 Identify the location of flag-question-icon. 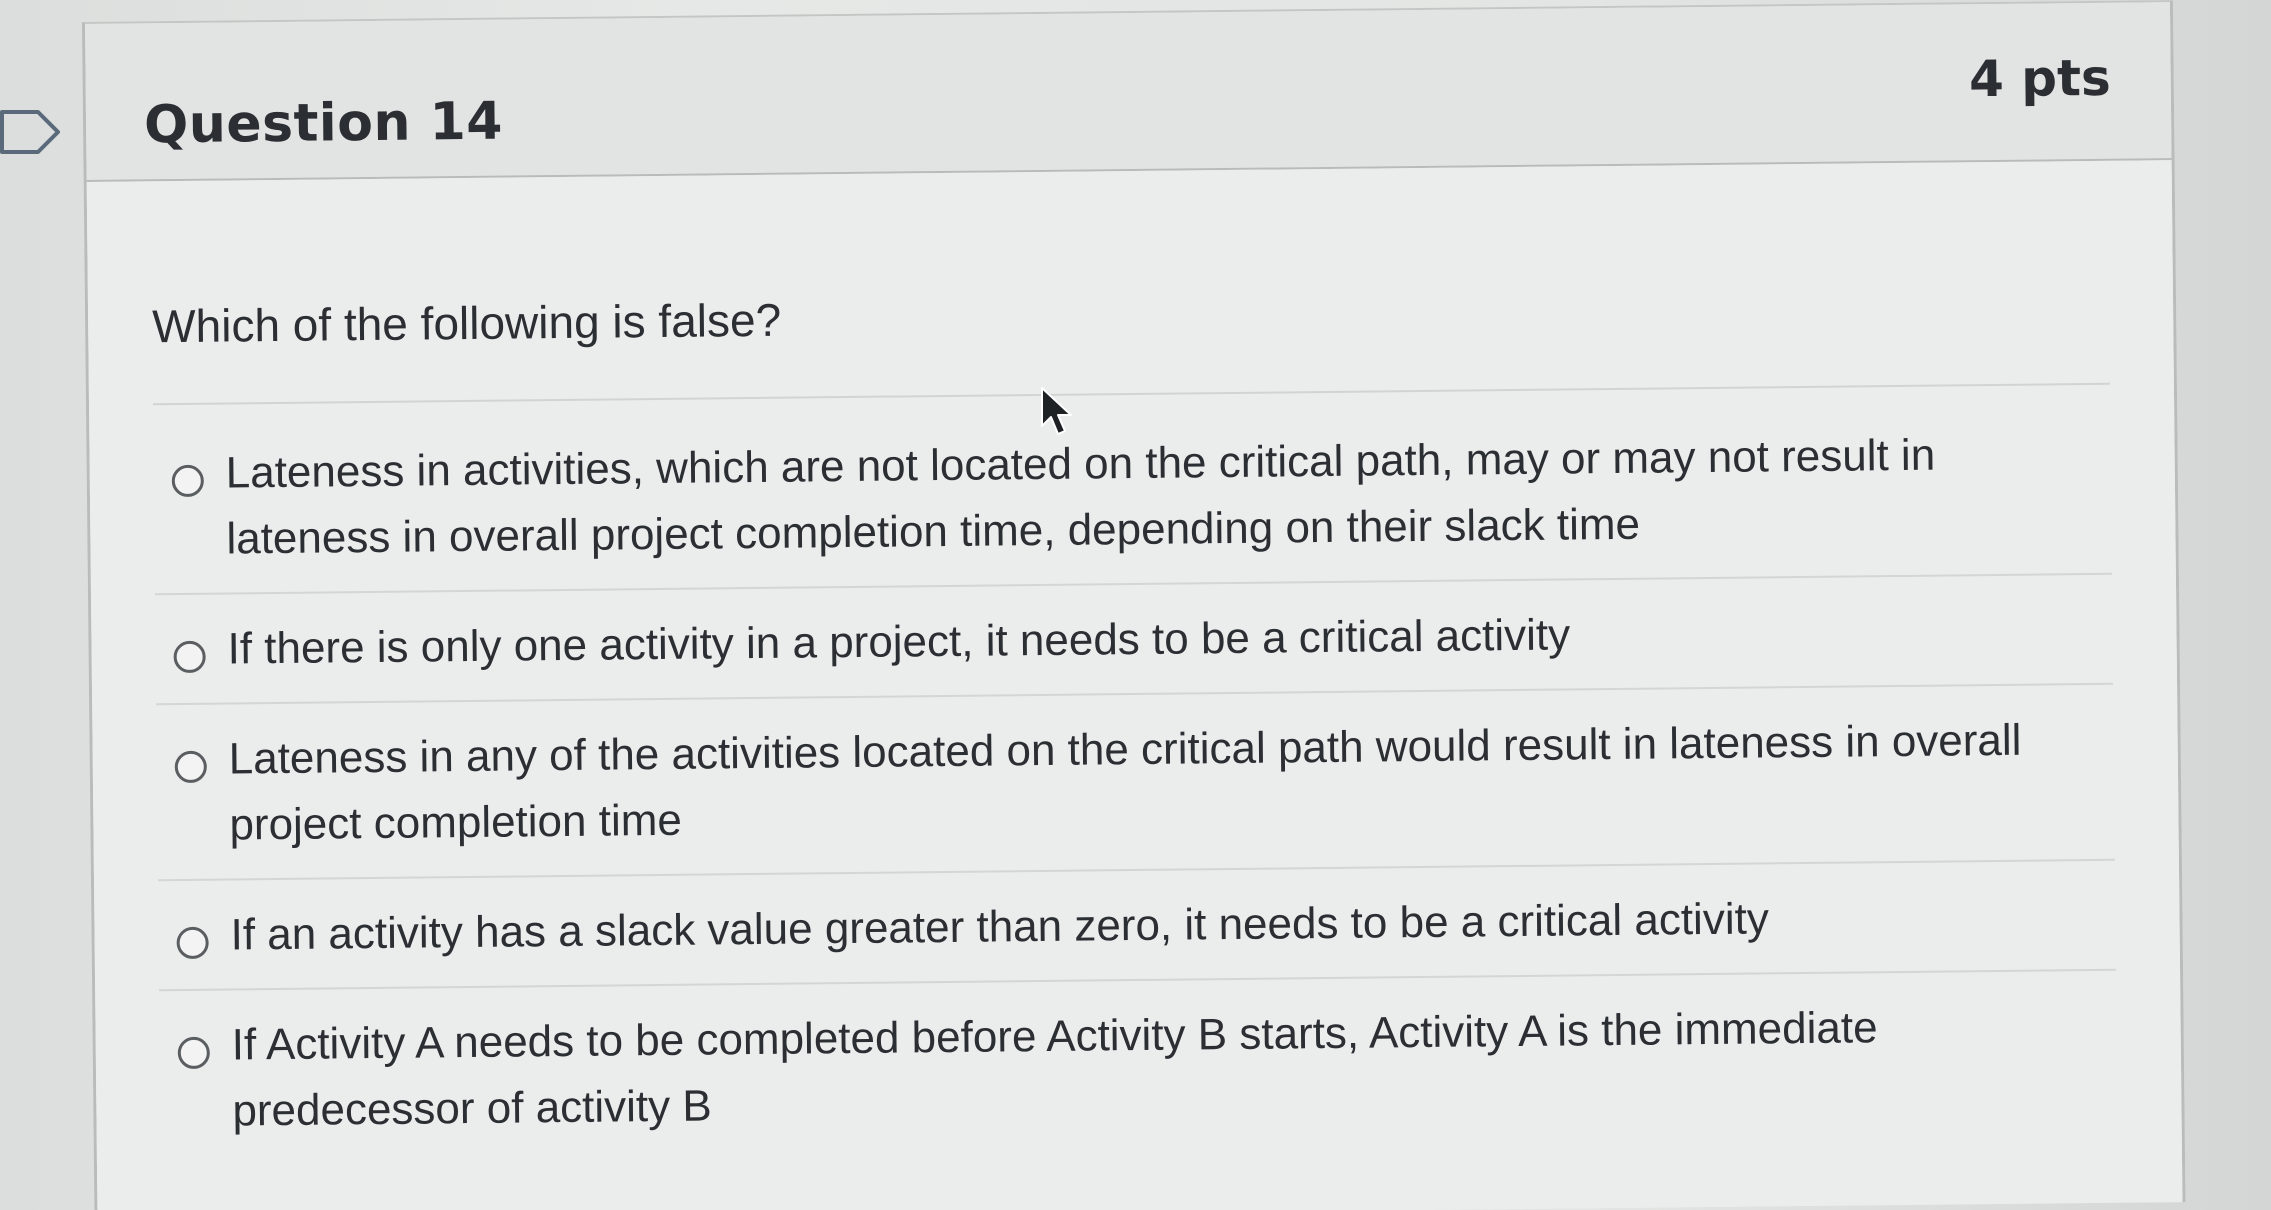
(31, 132).